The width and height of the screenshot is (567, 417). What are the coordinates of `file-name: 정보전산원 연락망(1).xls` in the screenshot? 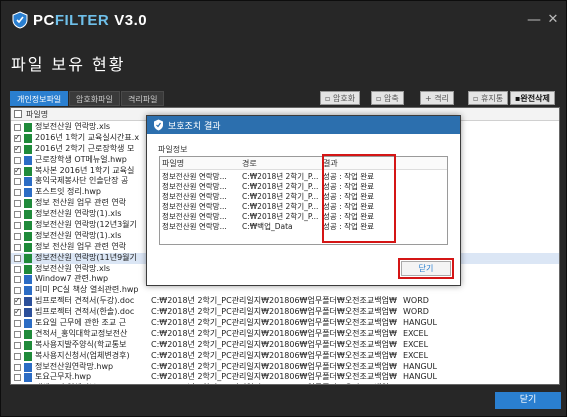 It's located at (78, 214).